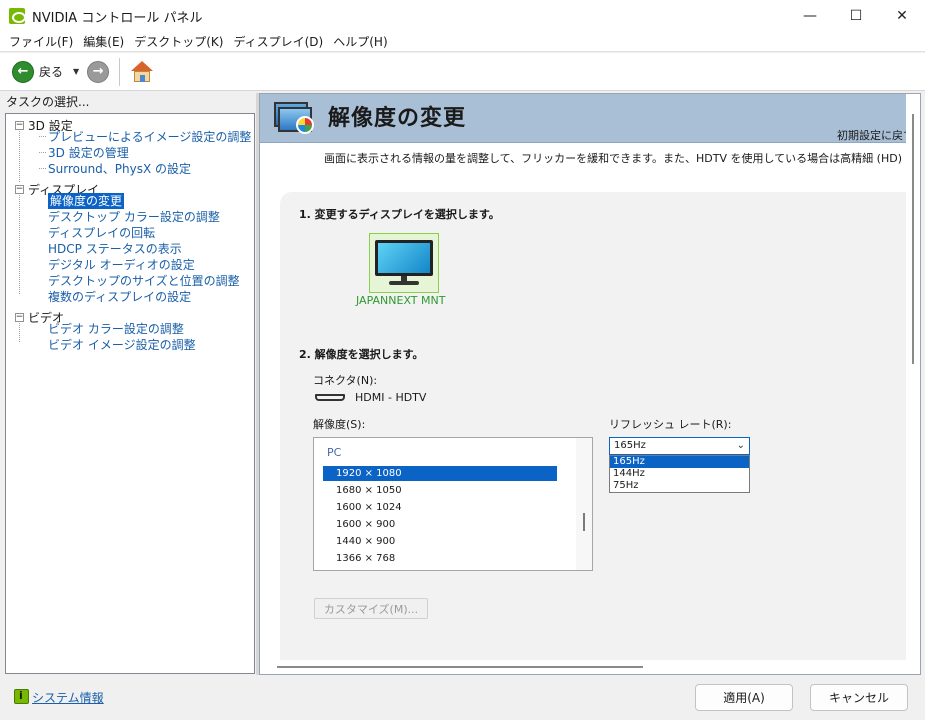 This screenshot has width=925, height=720. Describe the element at coordinates (400, 300) in the screenshot. I see `display-name-label: JAPANNEXT MNT` at that location.